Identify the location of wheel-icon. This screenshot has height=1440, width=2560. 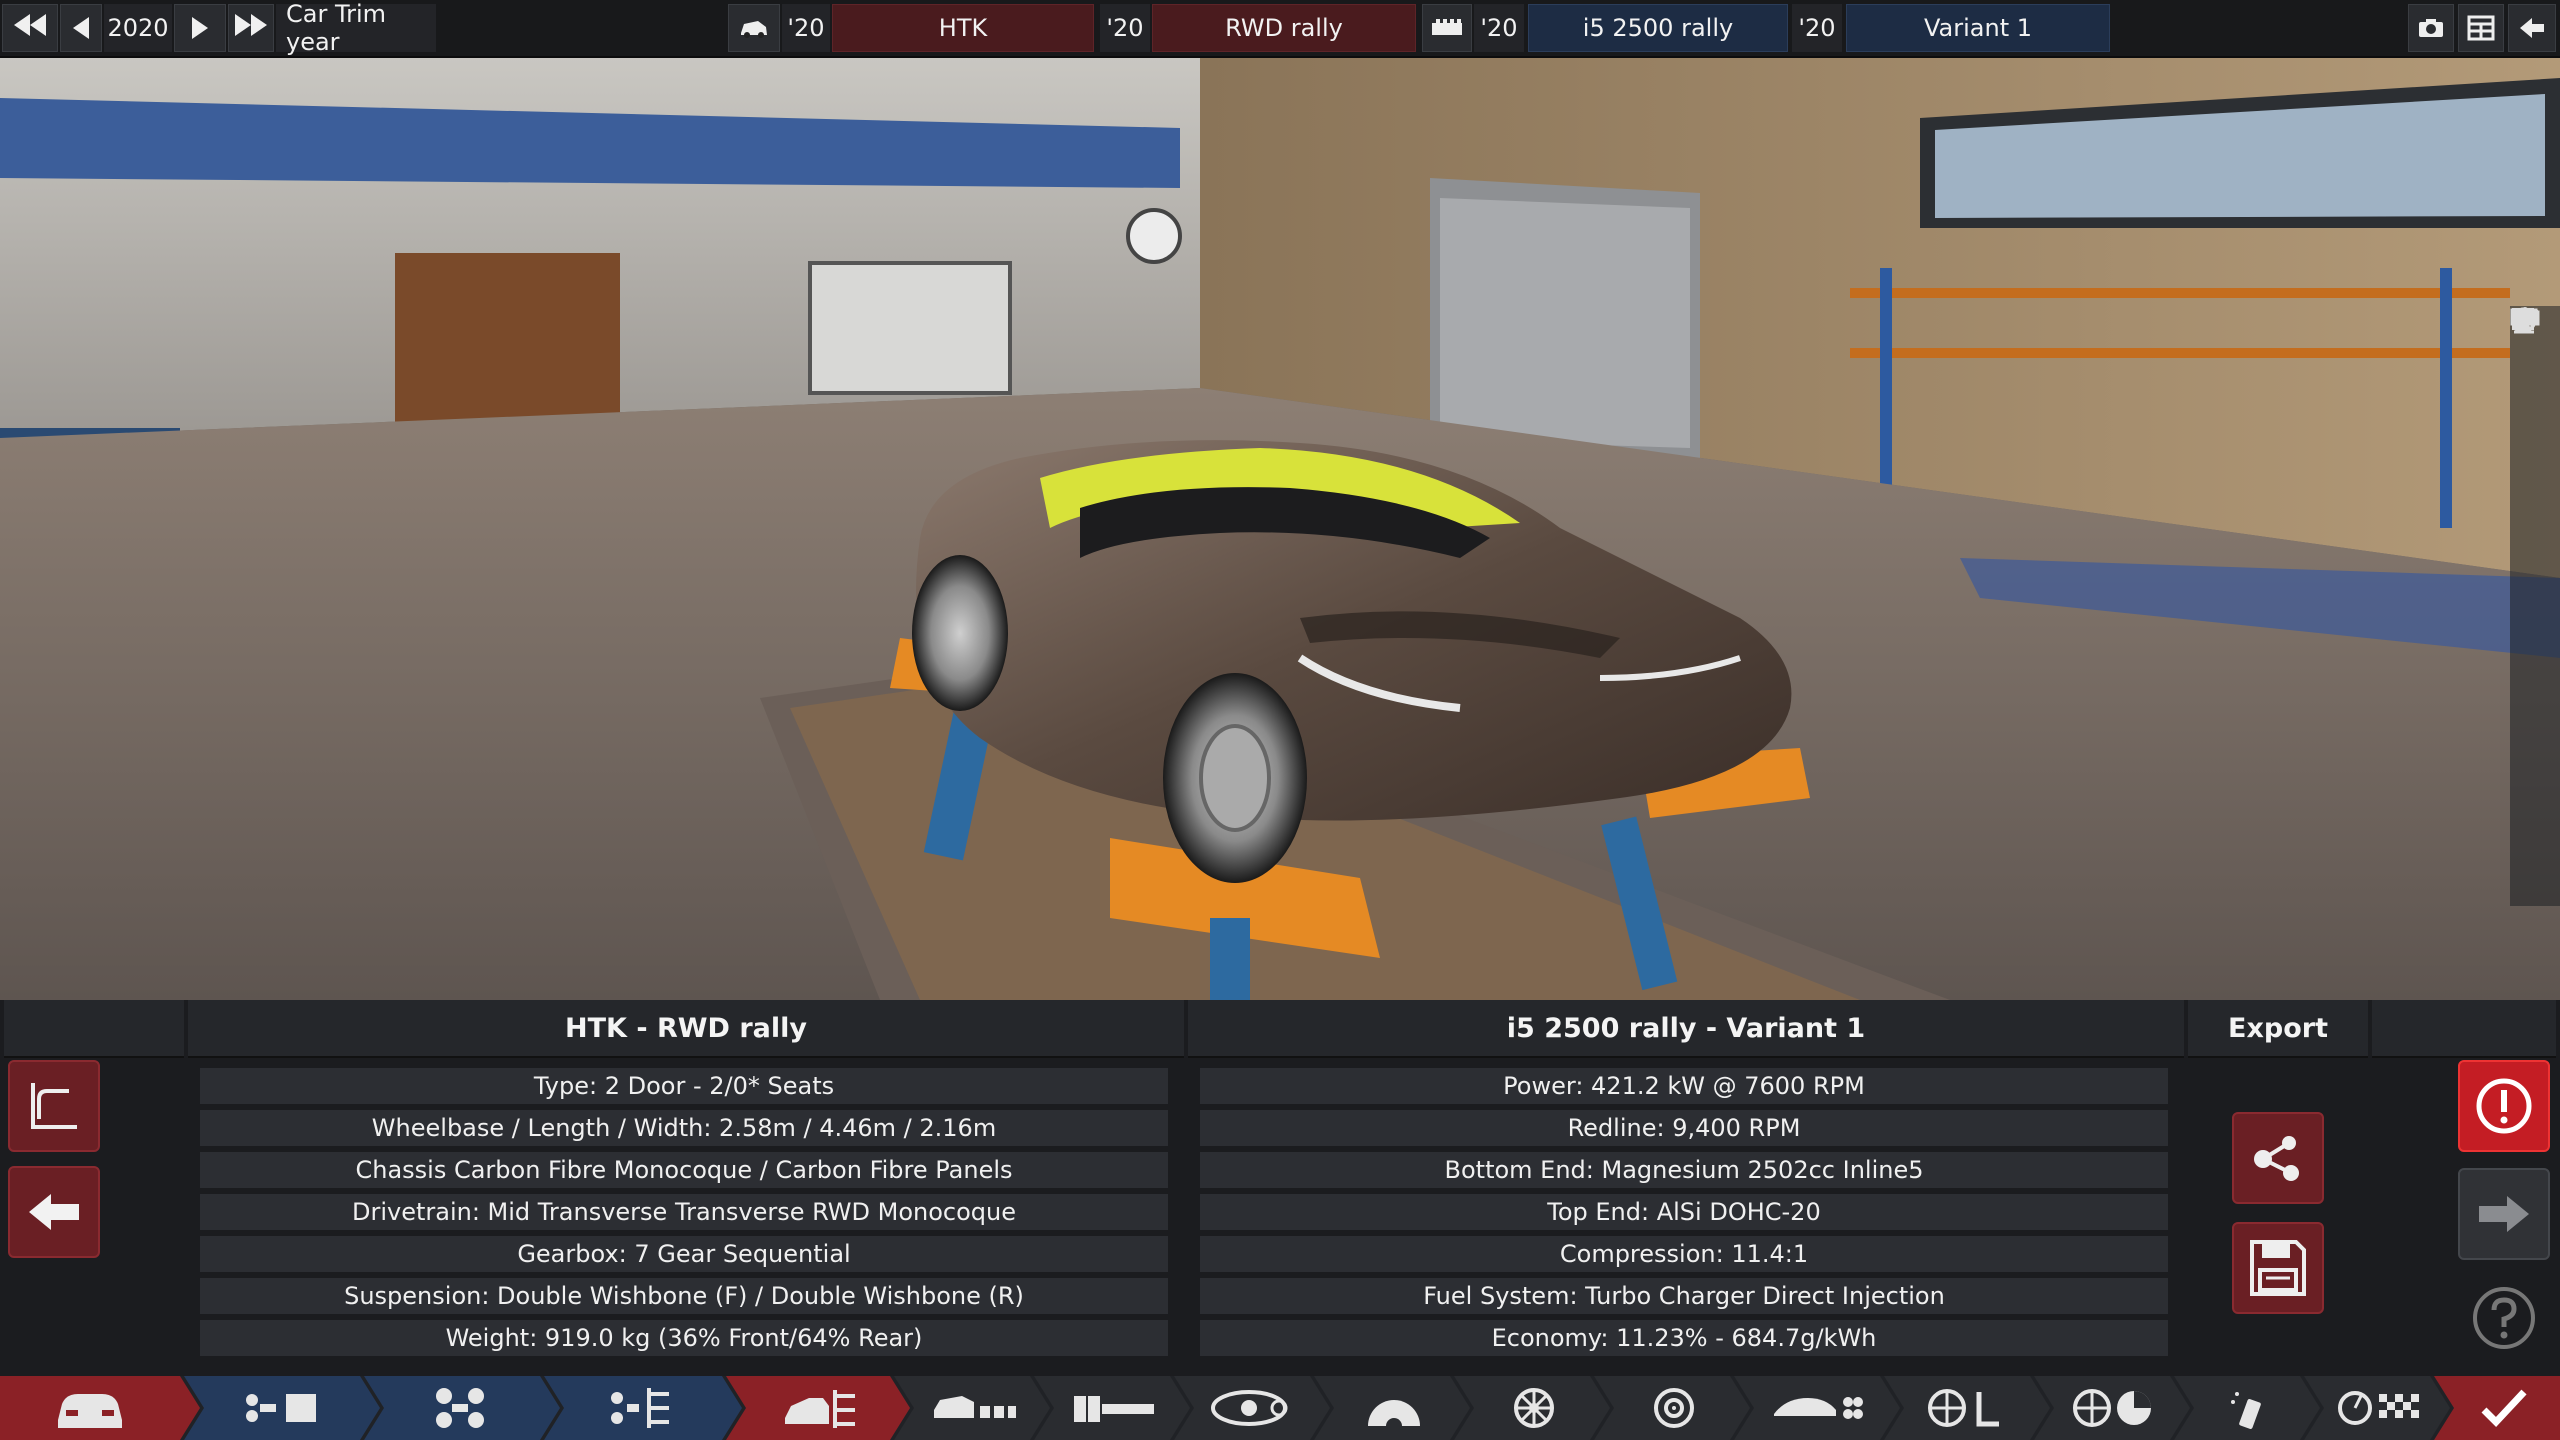
(1534, 1408).